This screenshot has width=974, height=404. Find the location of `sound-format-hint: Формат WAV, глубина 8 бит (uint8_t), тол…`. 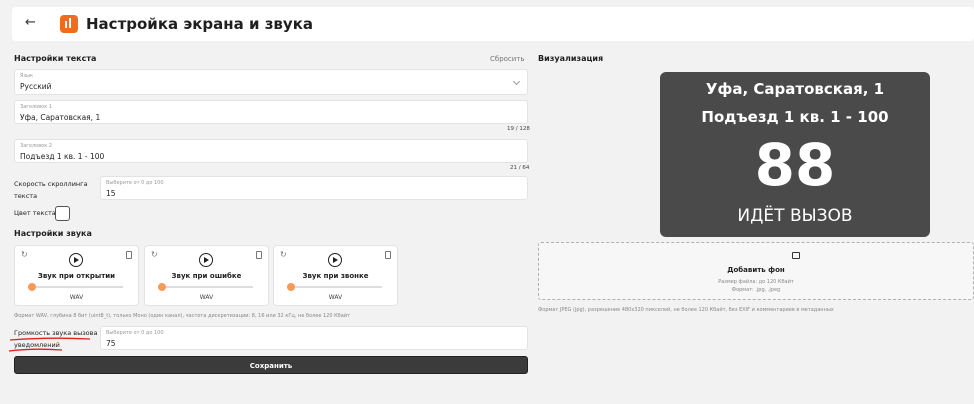

sound-format-hint: Формат WAV, глубина 8 бит (uint8_t), тол… is located at coordinates (182, 316).